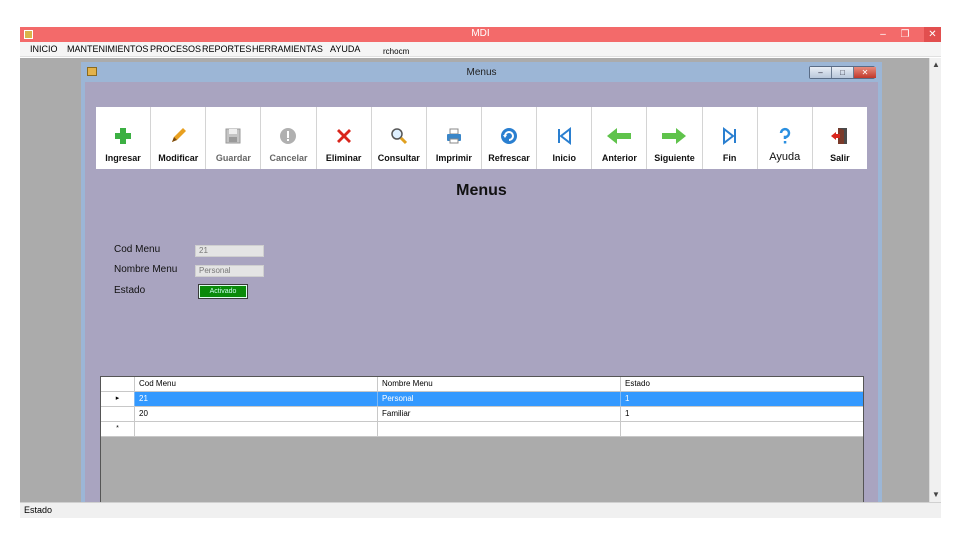 The height and width of the screenshot is (559, 958). I want to click on window-controls: – □ ✕, so click(842, 72).